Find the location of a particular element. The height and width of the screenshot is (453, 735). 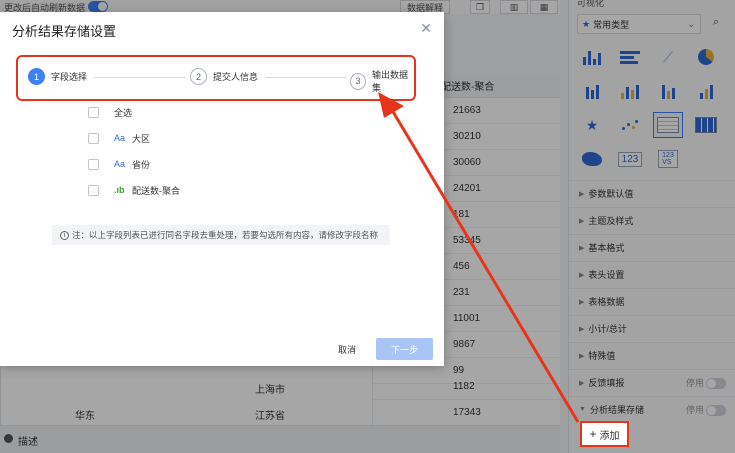

cancel-button: 取消 is located at coordinates (347, 349).